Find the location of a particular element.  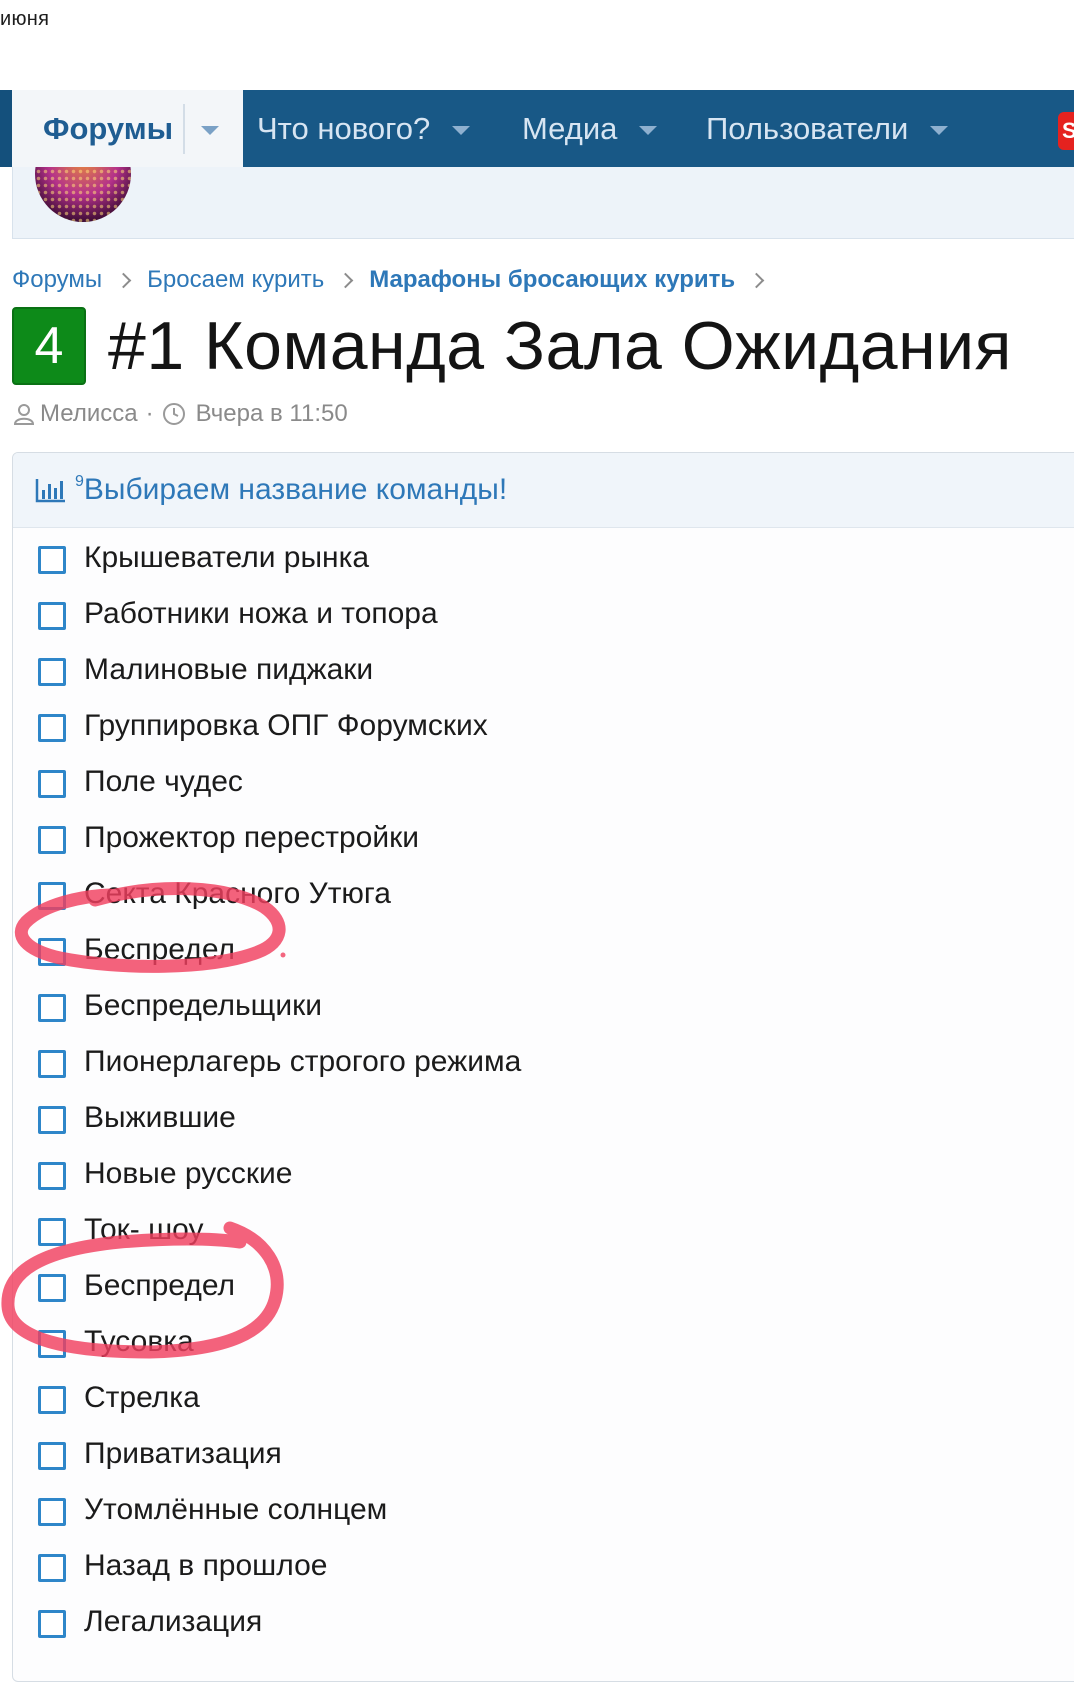

user-icon is located at coordinates (24, 414).